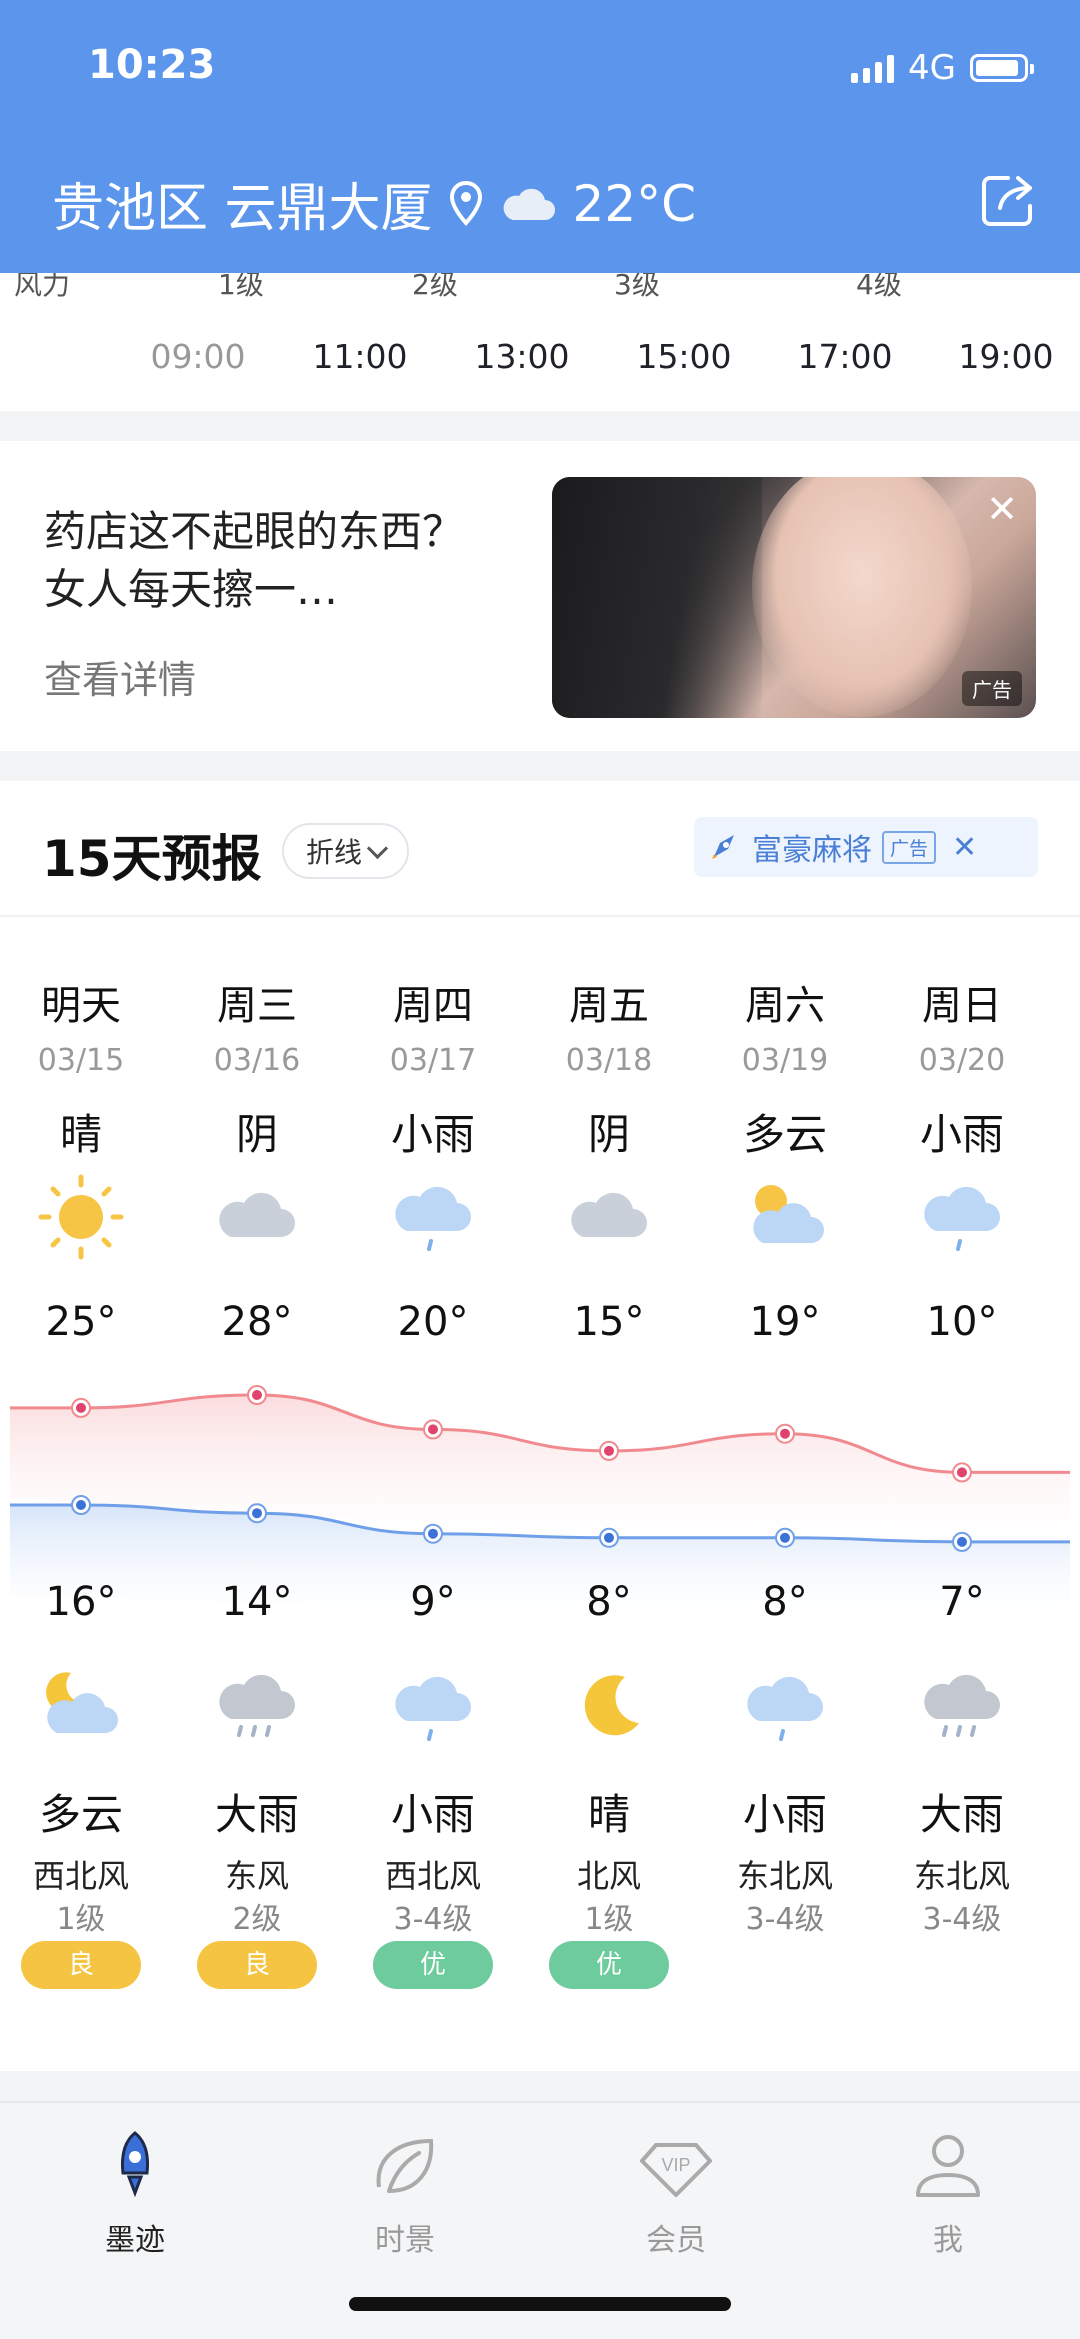 The width and height of the screenshot is (1080, 2339). What do you see at coordinates (433, 1602) in the screenshot?
I see `low-temp: 9°` at bounding box center [433, 1602].